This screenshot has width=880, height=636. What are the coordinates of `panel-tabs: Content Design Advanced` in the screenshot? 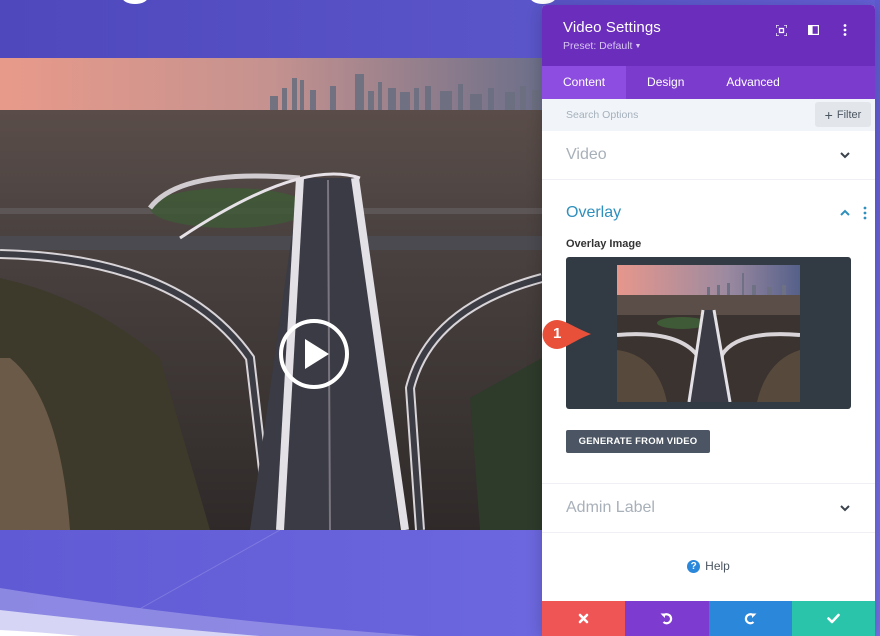 It's located at (708, 82).